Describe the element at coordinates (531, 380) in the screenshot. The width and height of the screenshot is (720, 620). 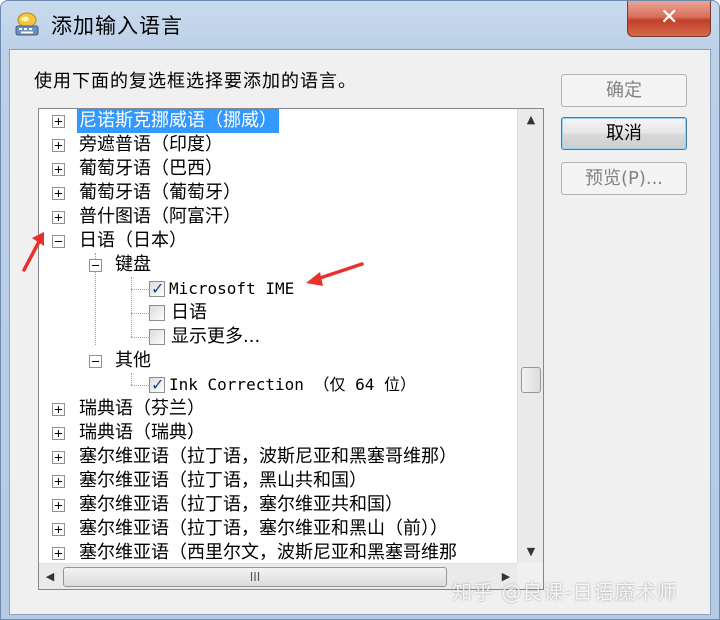
I see `vertical-scroll-thumb` at that location.